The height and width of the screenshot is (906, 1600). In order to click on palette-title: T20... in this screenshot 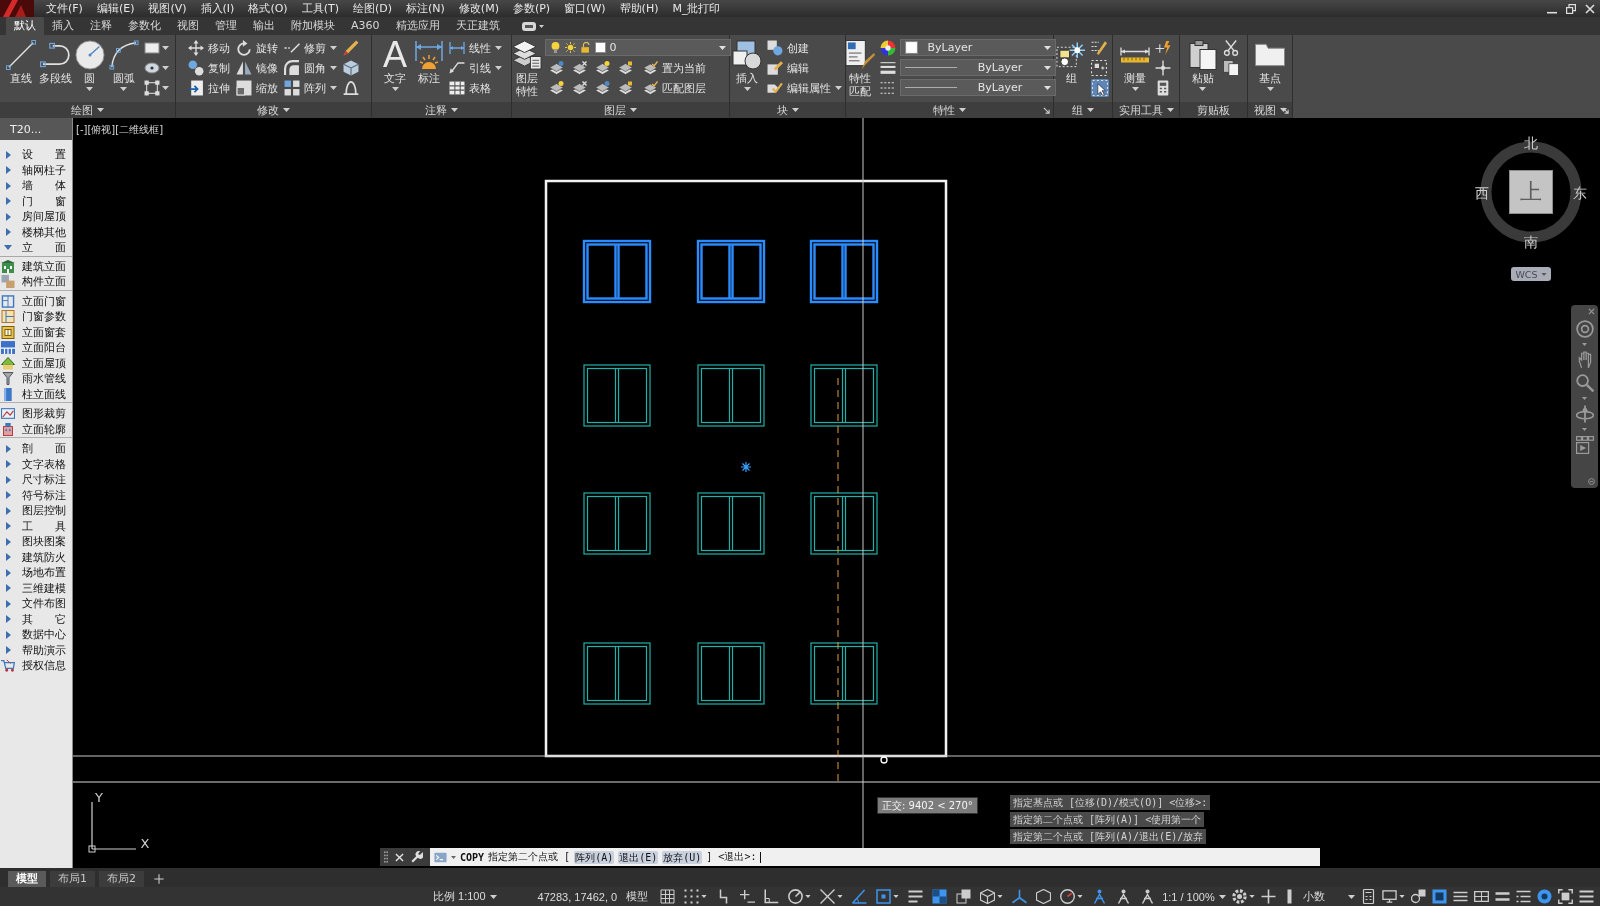, I will do `click(36, 129)`.